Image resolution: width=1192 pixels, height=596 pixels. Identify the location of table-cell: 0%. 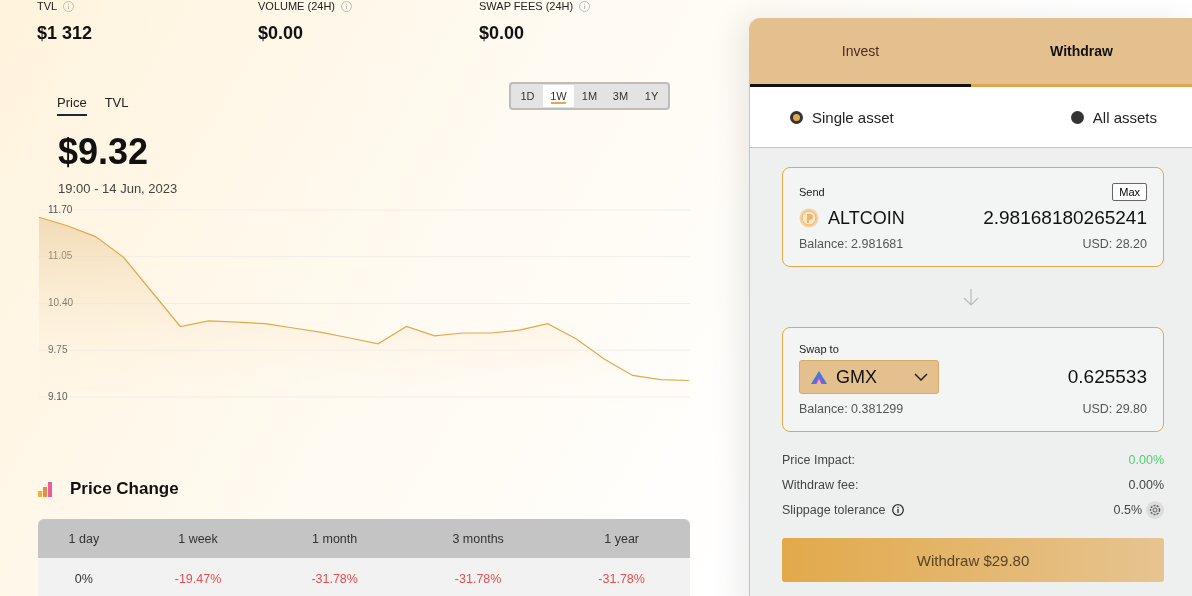
(84, 577).